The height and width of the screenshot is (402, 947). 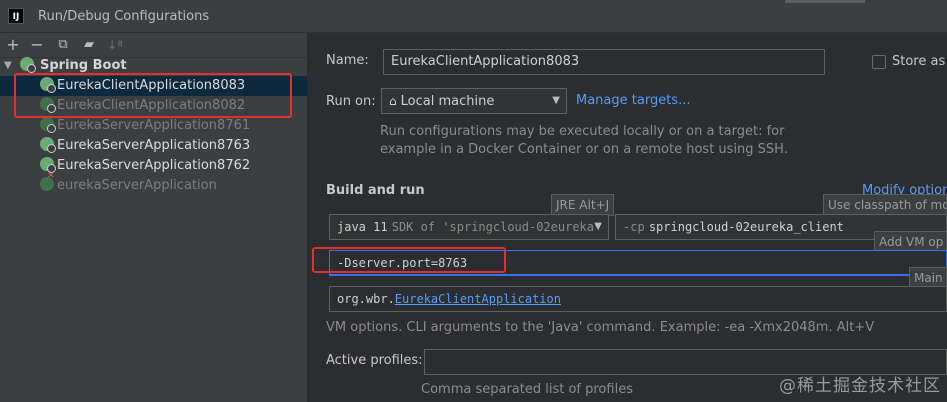 What do you see at coordinates (638, 299) in the screenshot?
I see `main-class-field: org.wbr.EurekaClientApplication` at bounding box center [638, 299].